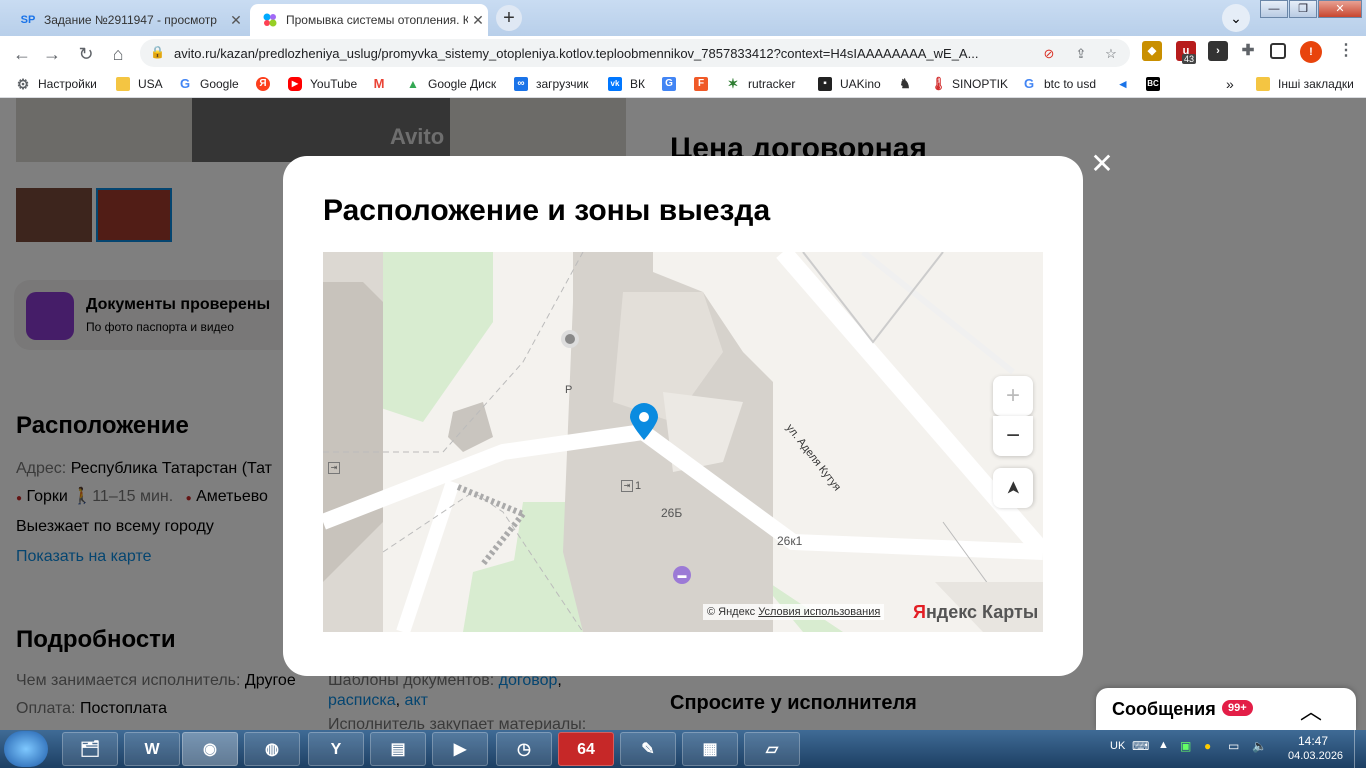 The height and width of the screenshot is (768, 1366). I want to click on maximize-button: ❐, so click(1303, 9).